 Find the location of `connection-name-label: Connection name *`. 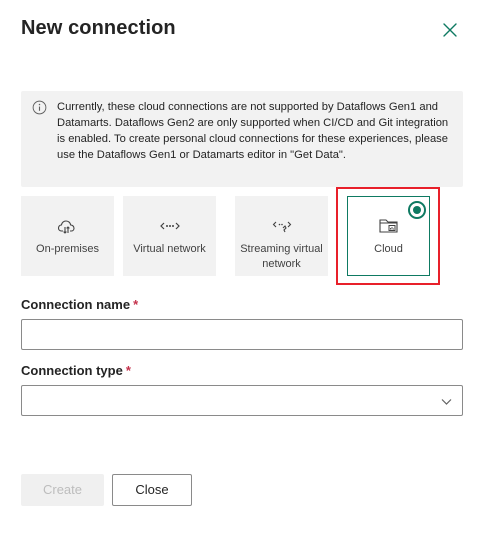

connection-name-label: Connection name * is located at coordinates (79, 304).